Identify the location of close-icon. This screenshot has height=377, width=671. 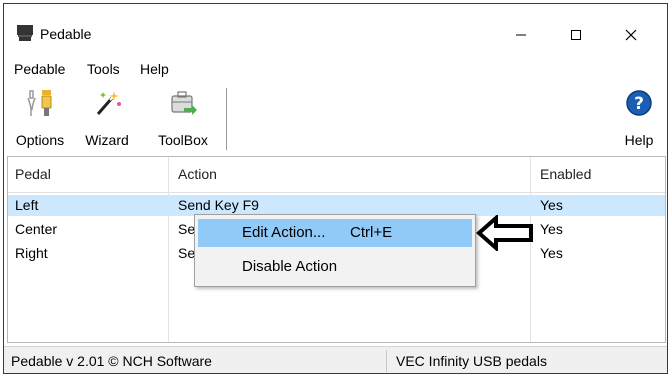
(631, 35).